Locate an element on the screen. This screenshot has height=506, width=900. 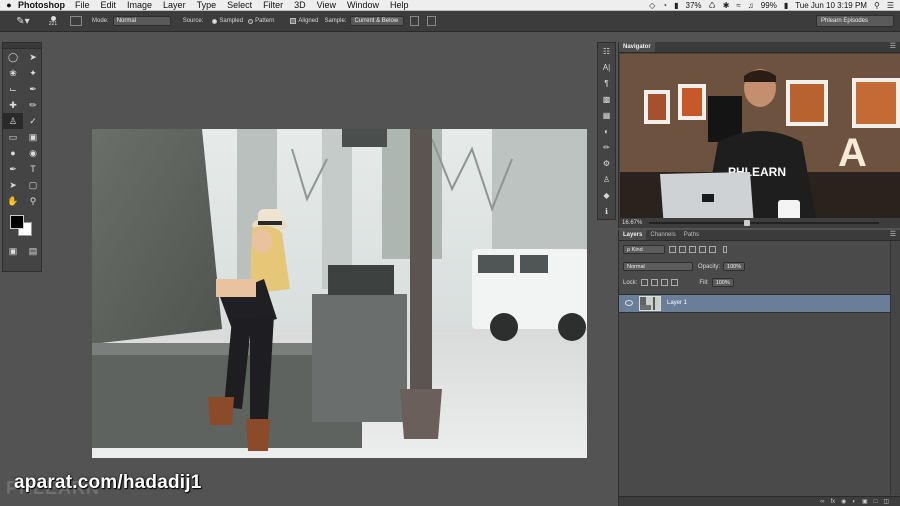
foreground-color-swatch is located at coordinates (17, 222).